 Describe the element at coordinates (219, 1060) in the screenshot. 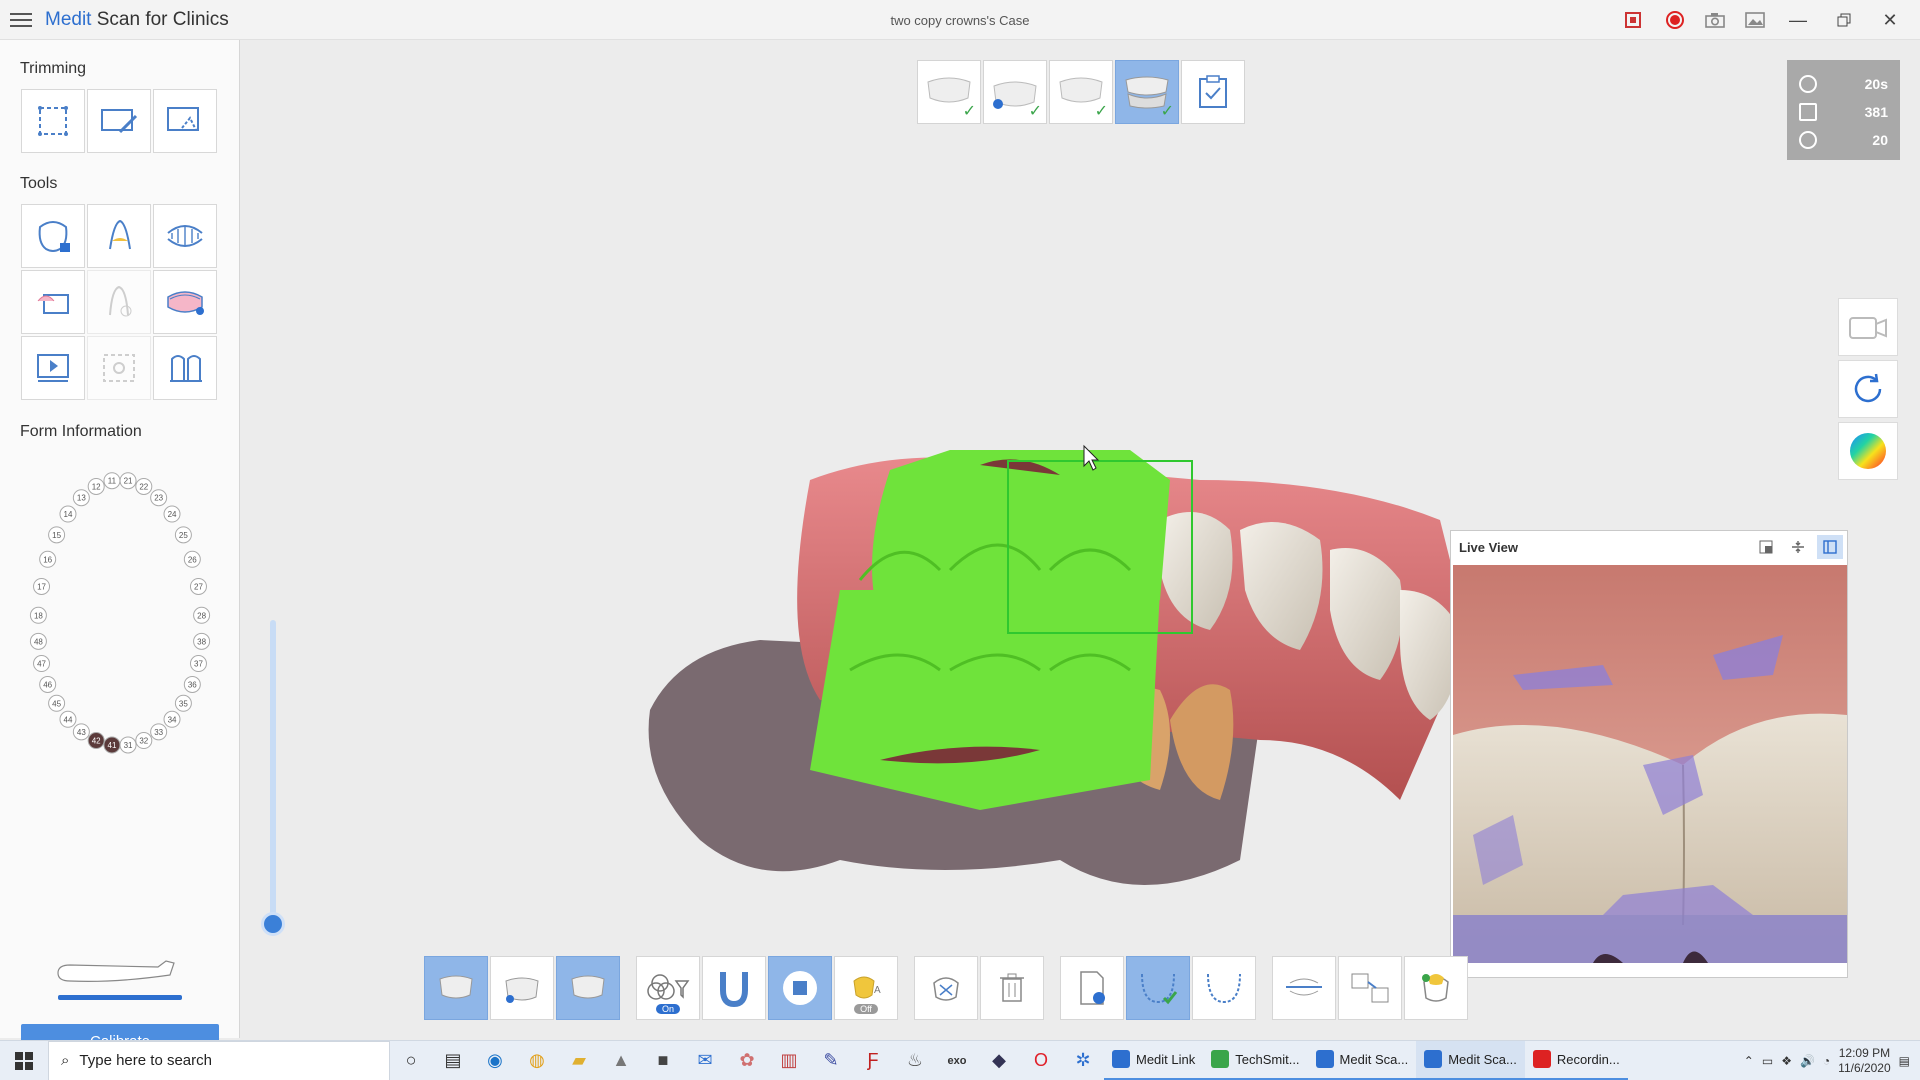

I see `taskbar-search: ⌕ Type here to search` at that location.